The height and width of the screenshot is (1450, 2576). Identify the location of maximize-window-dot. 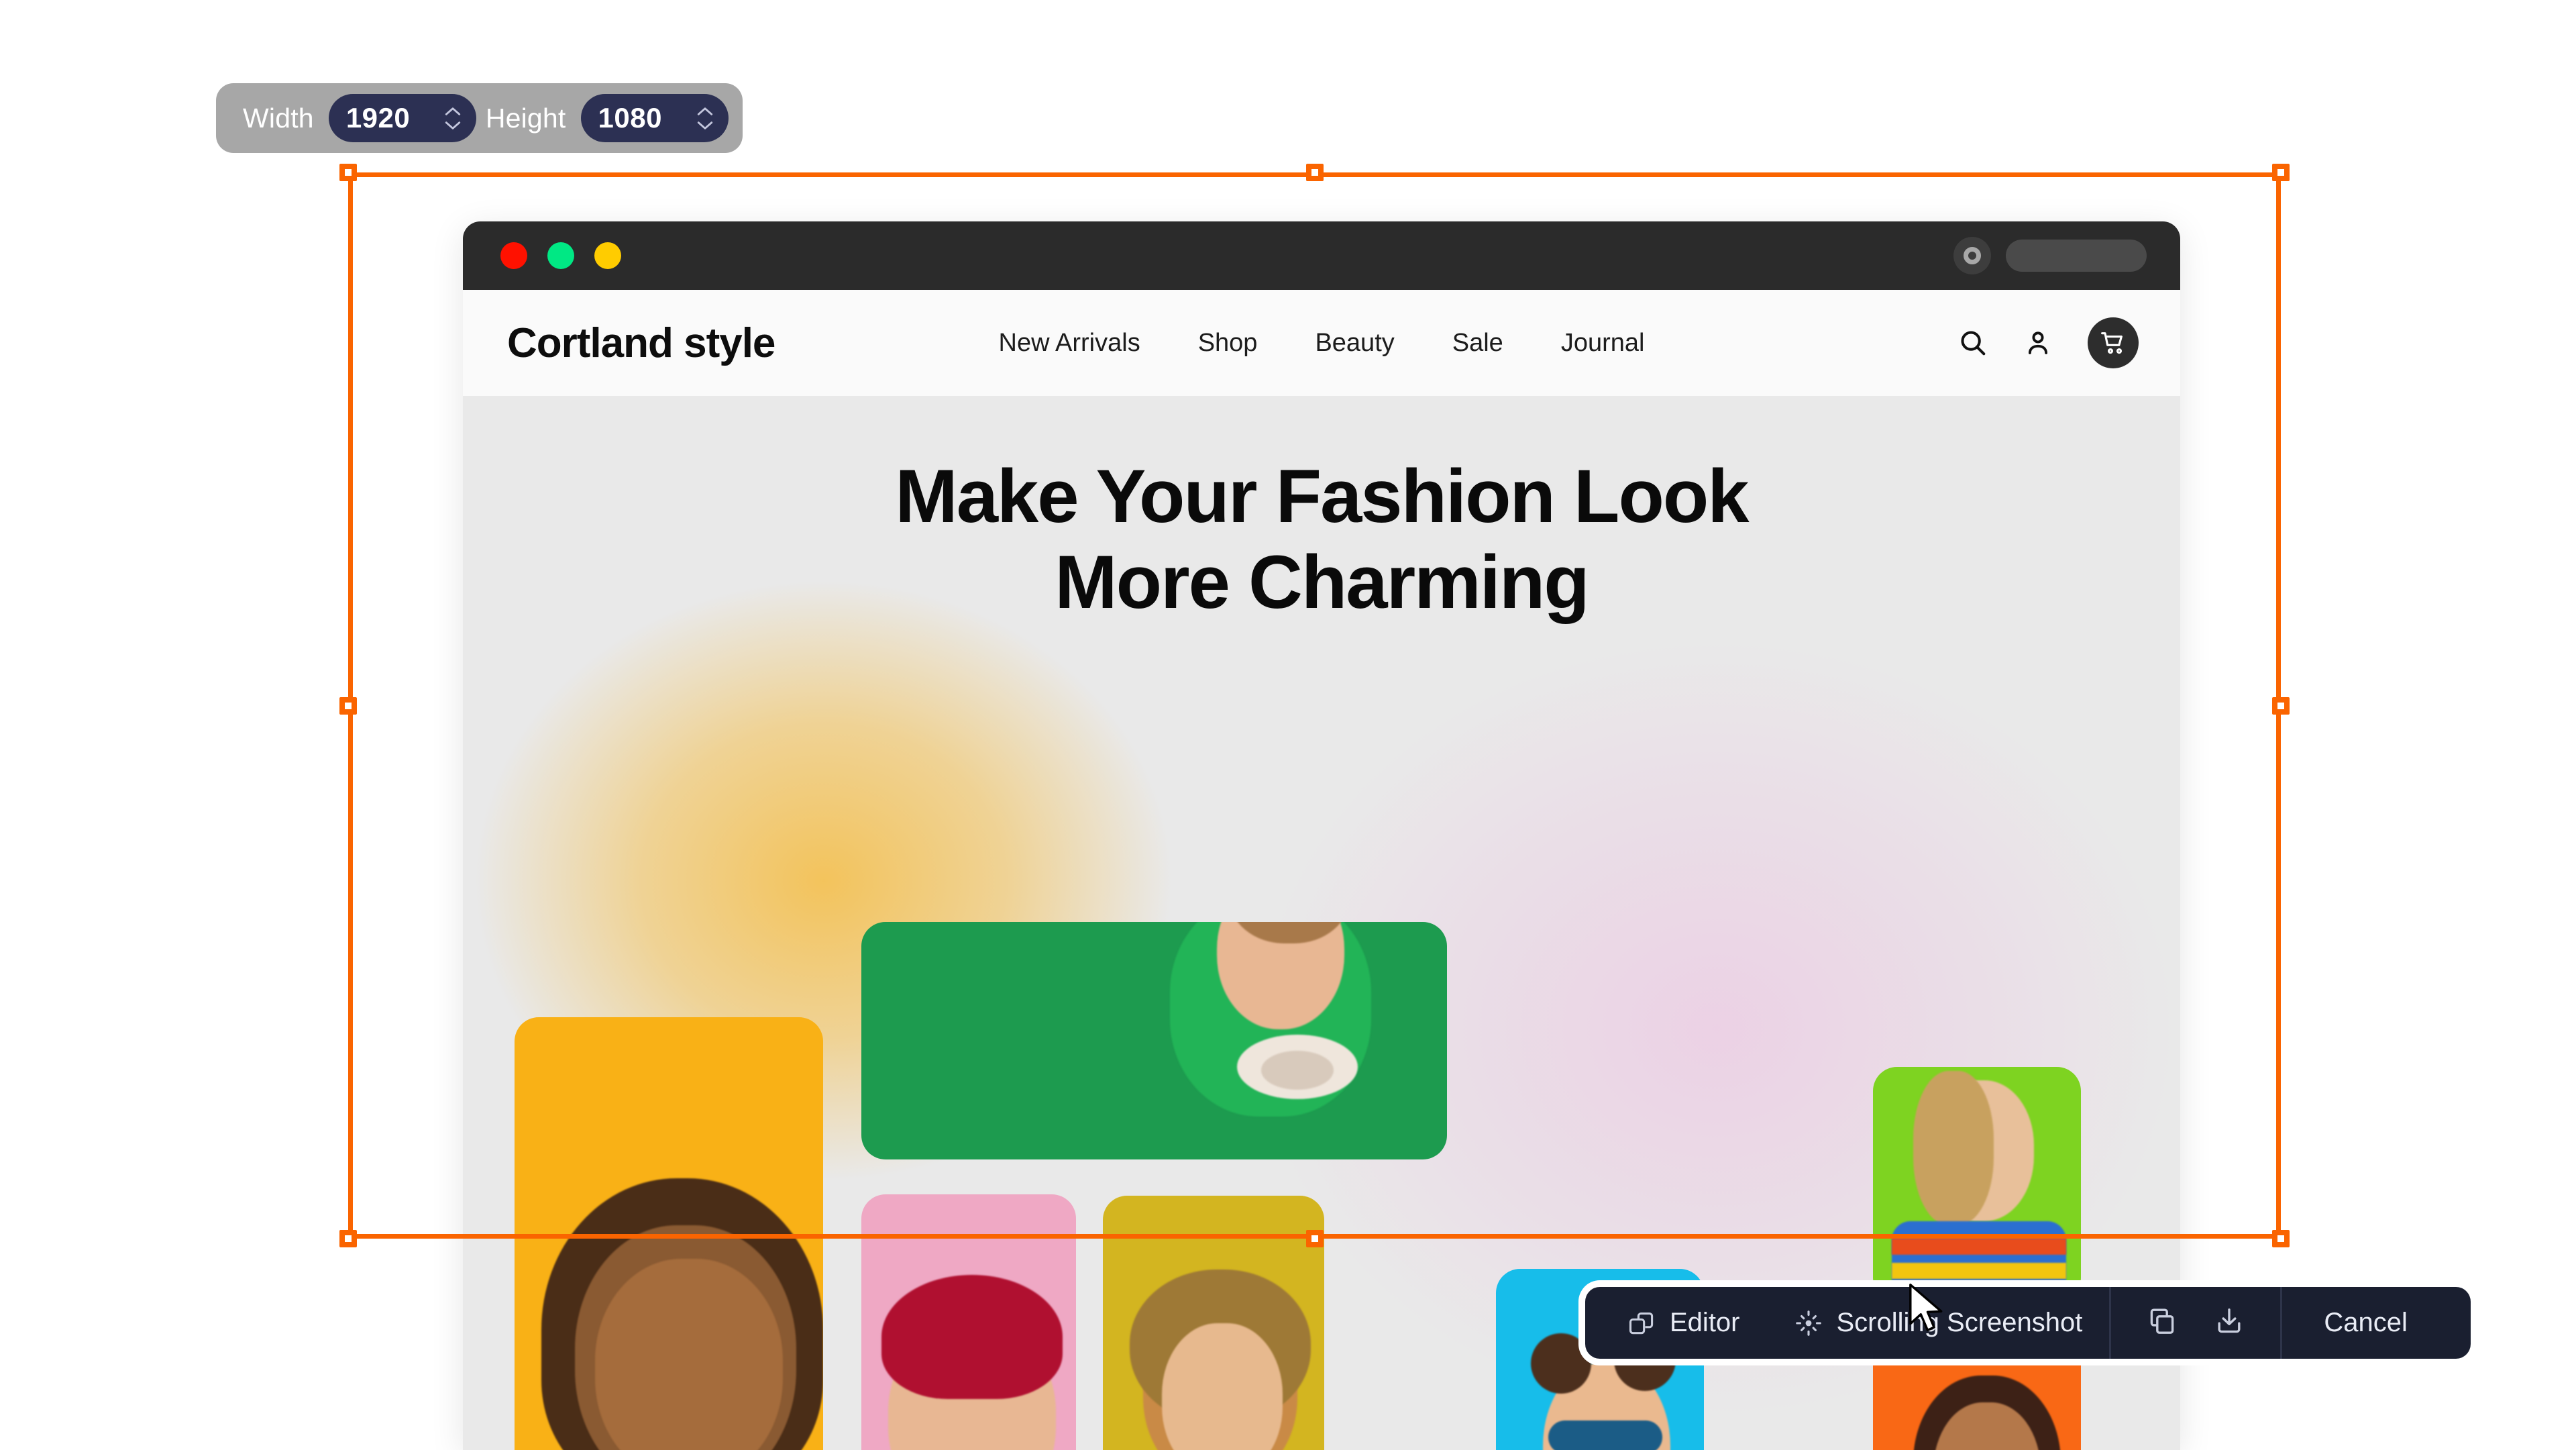
(560, 255).